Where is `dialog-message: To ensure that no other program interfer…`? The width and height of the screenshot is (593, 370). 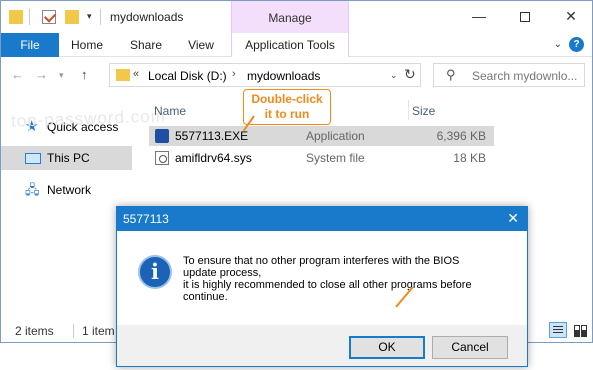 dialog-message: To ensure that no other program interfer… is located at coordinates (348, 279).